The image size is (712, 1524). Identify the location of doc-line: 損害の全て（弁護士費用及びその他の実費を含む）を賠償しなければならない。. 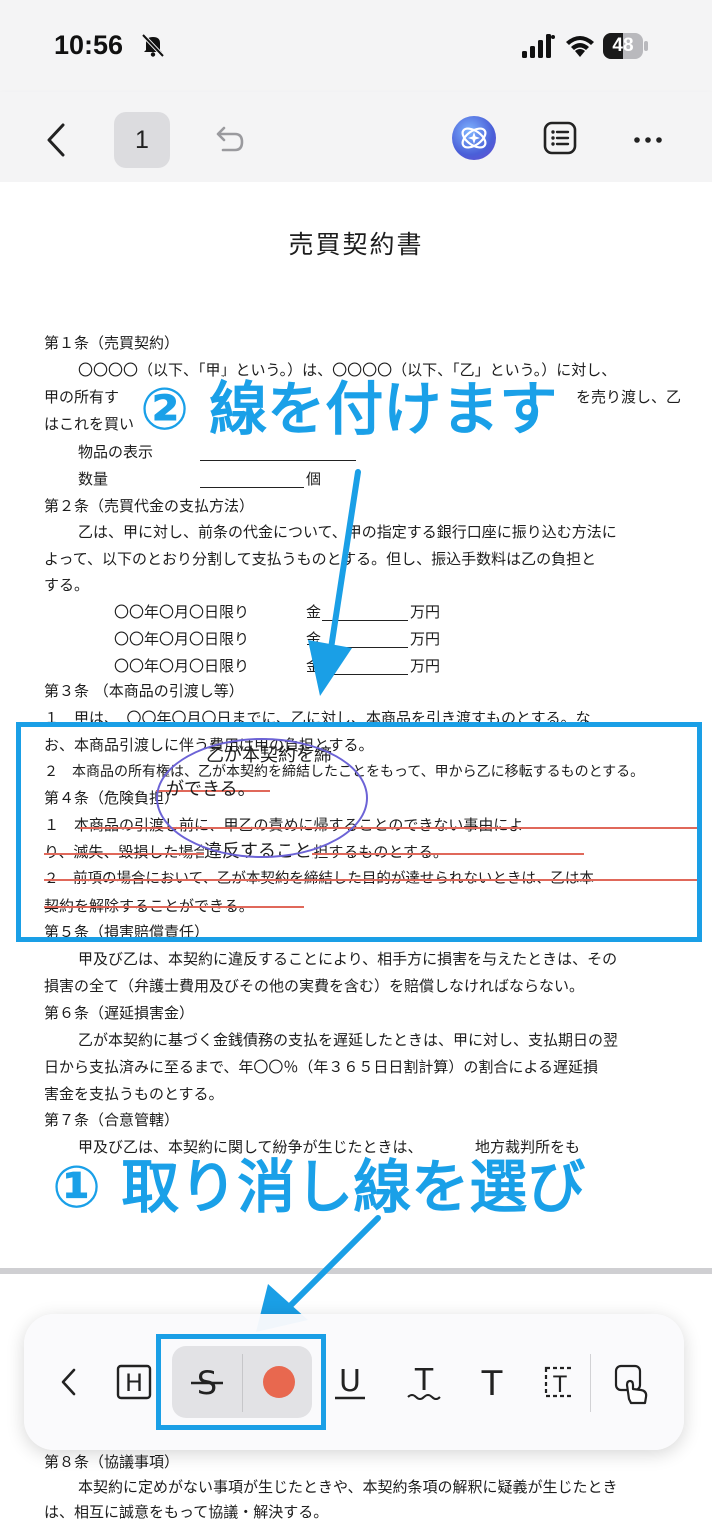
(314, 986).